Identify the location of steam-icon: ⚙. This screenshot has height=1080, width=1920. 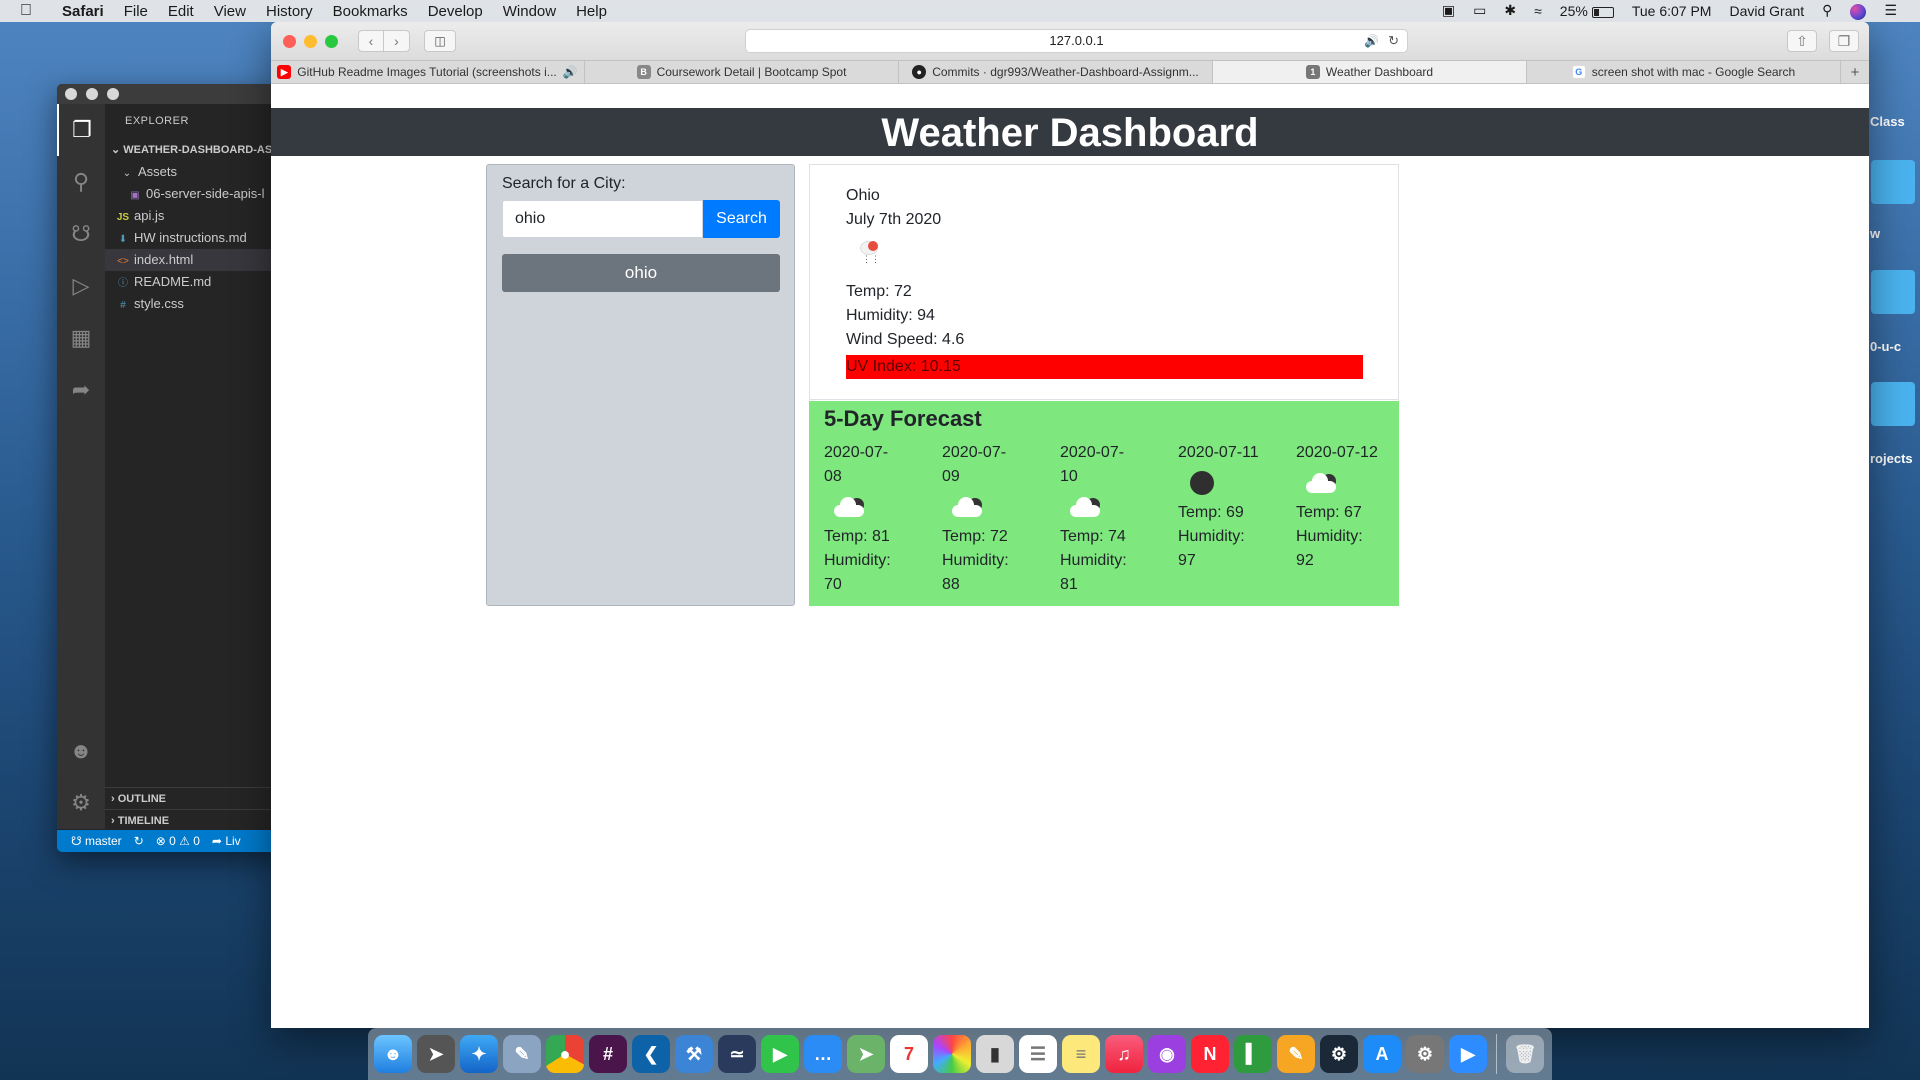
(1339, 1054).